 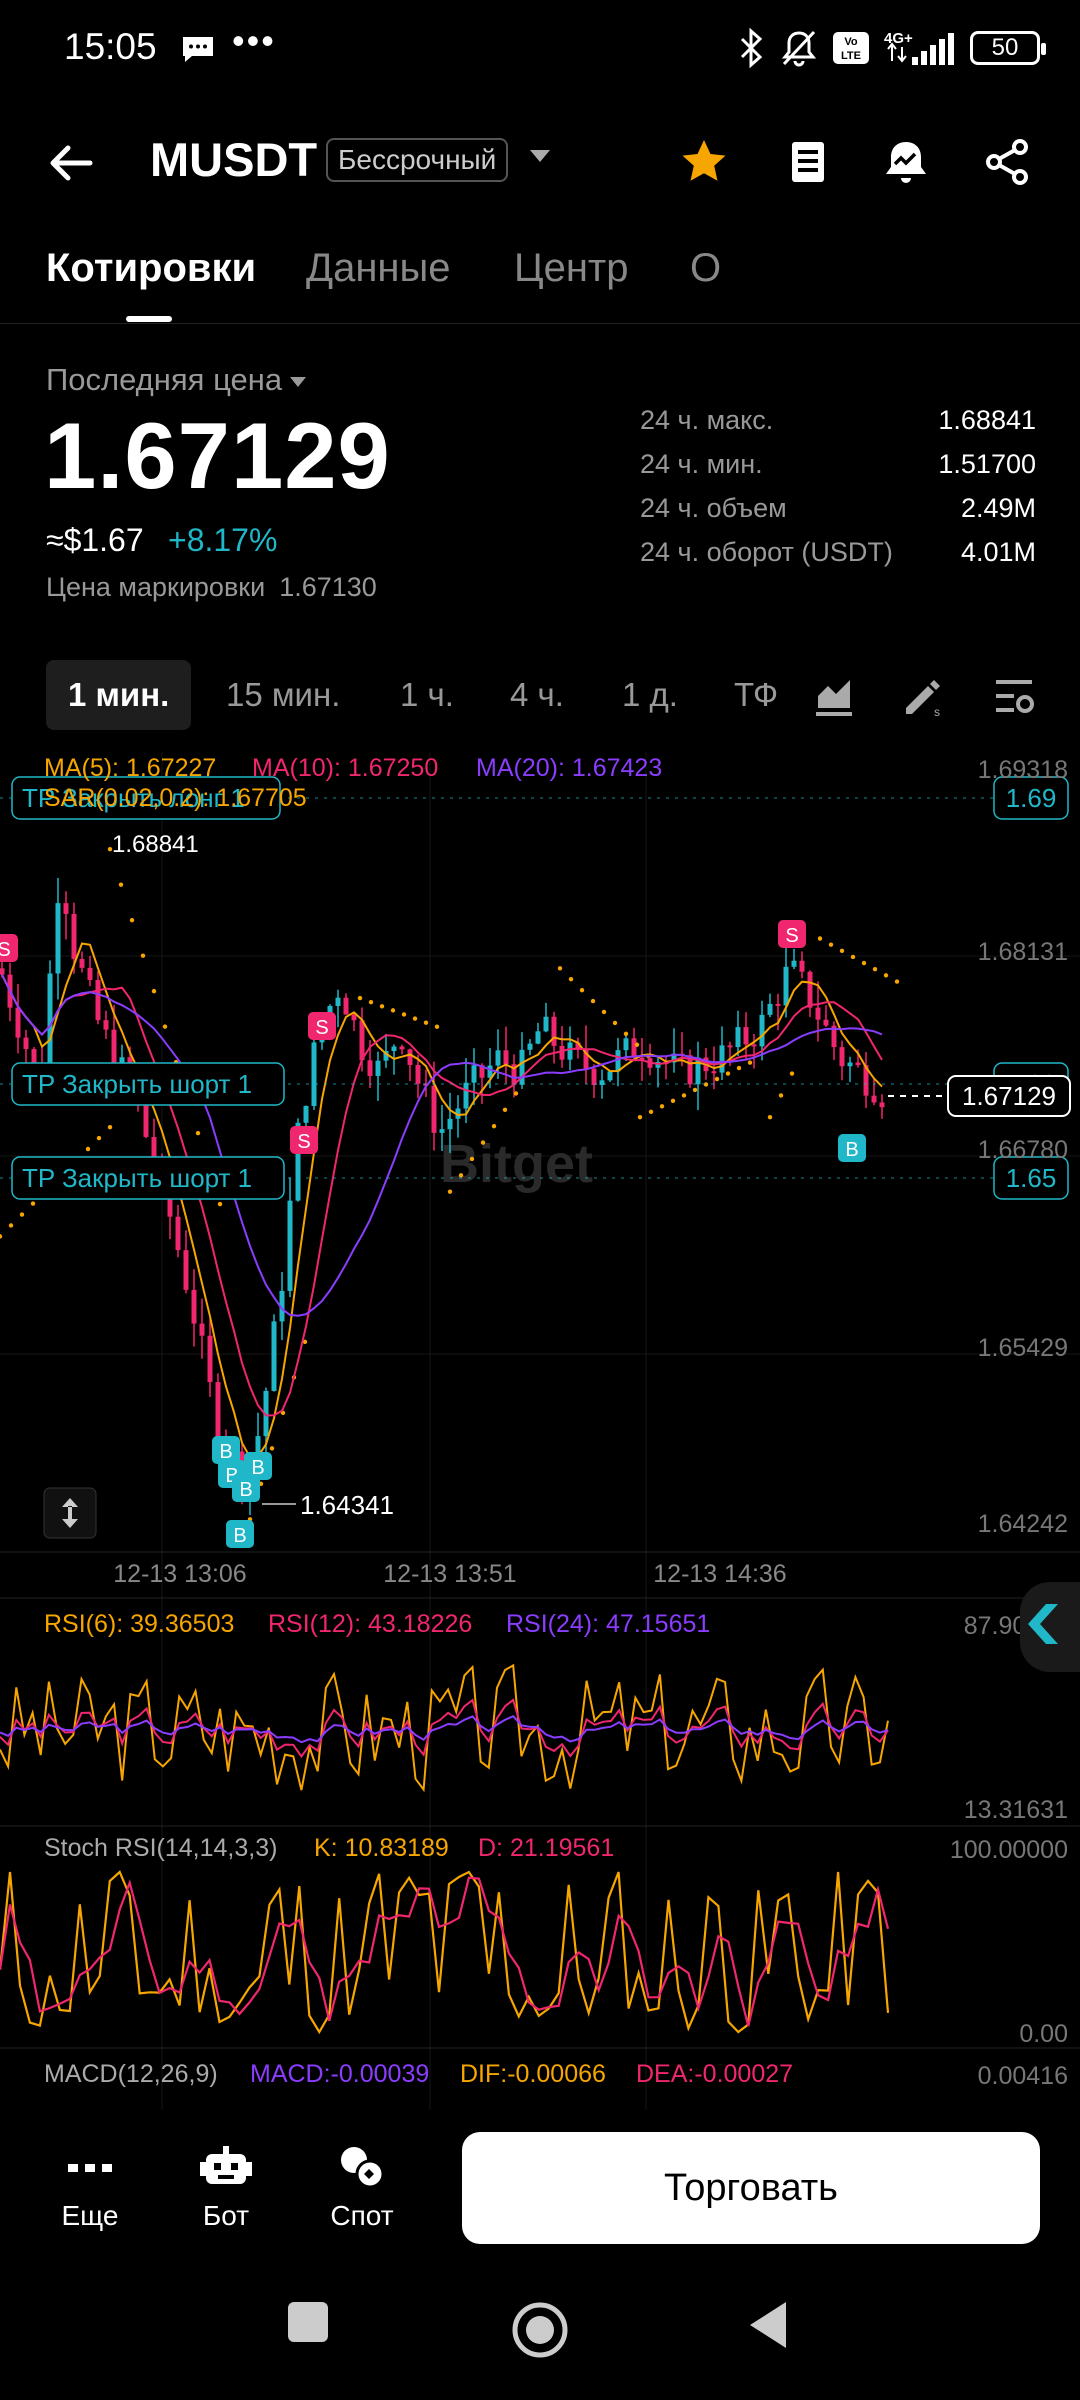 I want to click on contract-type-badge: Бессрочный, so click(x=417, y=160).